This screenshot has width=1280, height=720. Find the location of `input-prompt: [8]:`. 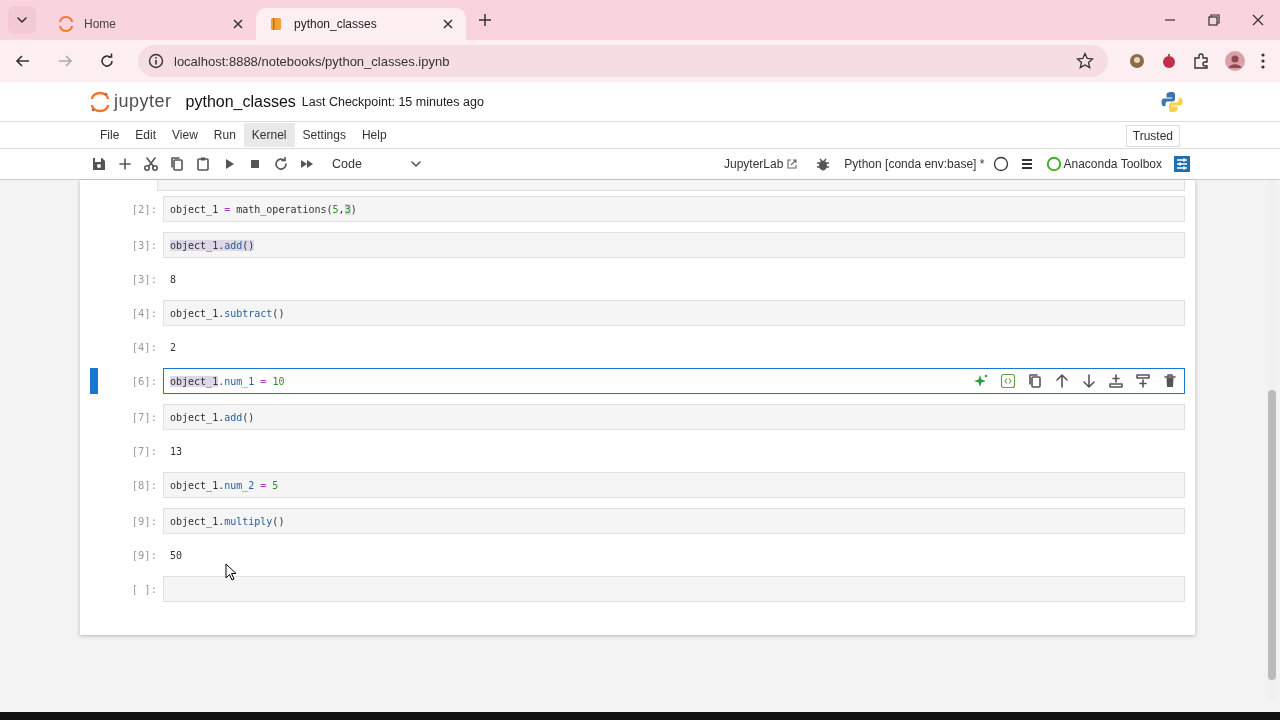

input-prompt: [8]: is located at coordinates (144, 485).